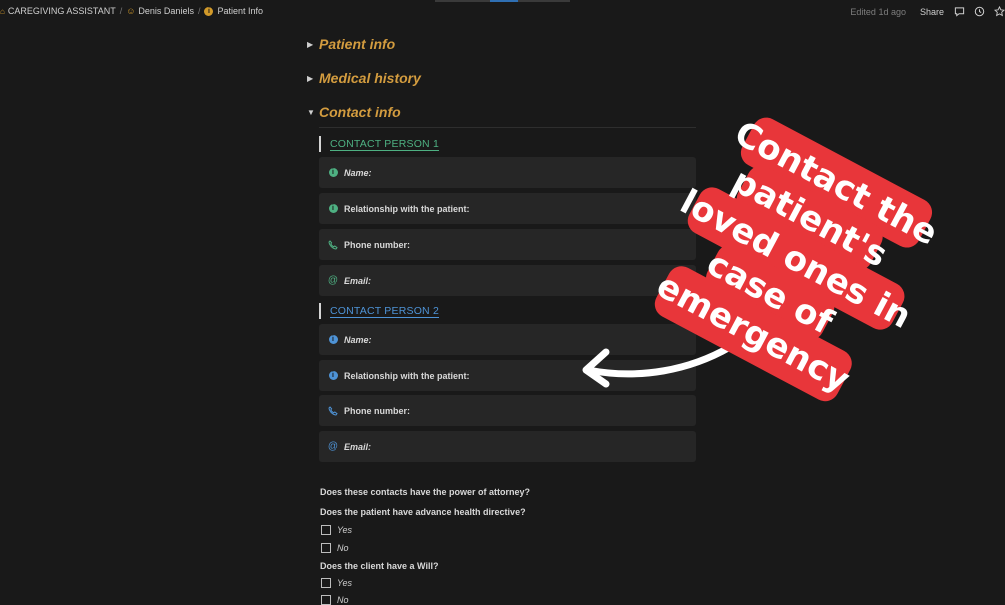 The image size is (1005, 605). Describe the element at coordinates (507, 244) in the screenshot. I see `contact1-phone-field: Phone number:` at that location.